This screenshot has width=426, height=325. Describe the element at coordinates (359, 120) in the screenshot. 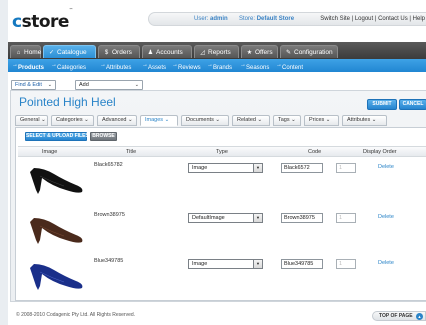

I see `tab-label: Attributes` at that location.